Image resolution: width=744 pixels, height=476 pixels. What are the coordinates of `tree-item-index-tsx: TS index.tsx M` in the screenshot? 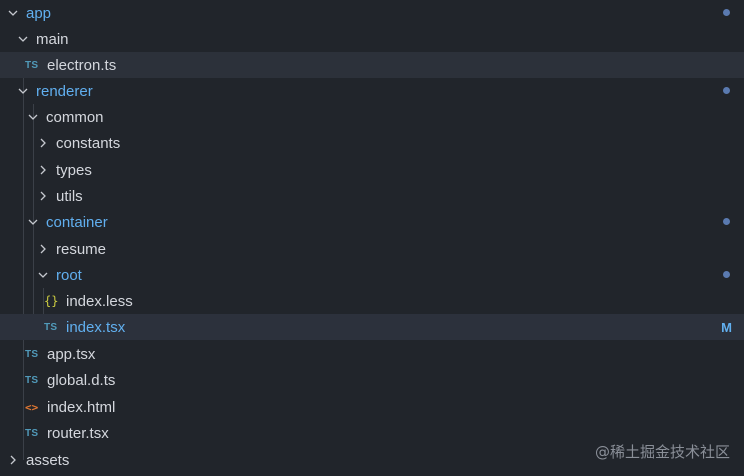 It's located at (372, 327).